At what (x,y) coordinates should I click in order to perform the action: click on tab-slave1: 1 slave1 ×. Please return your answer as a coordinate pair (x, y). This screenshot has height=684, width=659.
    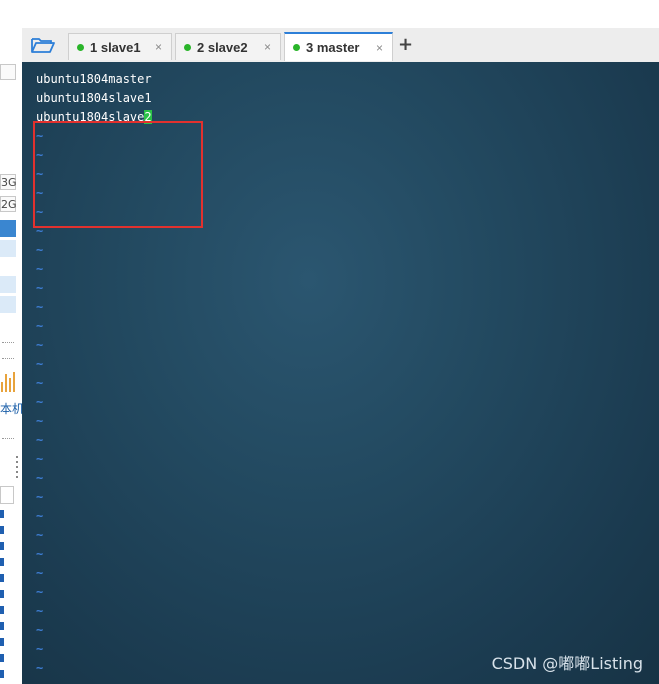
    Looking at the image, I should click on (120, 46).